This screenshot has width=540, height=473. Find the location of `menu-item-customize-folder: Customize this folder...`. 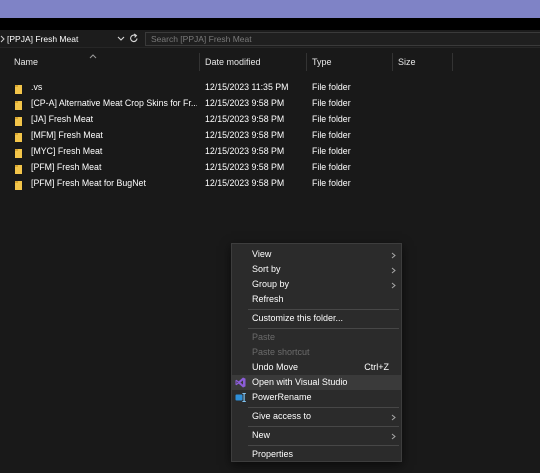

menu-item-customize-folder: Customize this folder... is located at coordinates (316, 318).